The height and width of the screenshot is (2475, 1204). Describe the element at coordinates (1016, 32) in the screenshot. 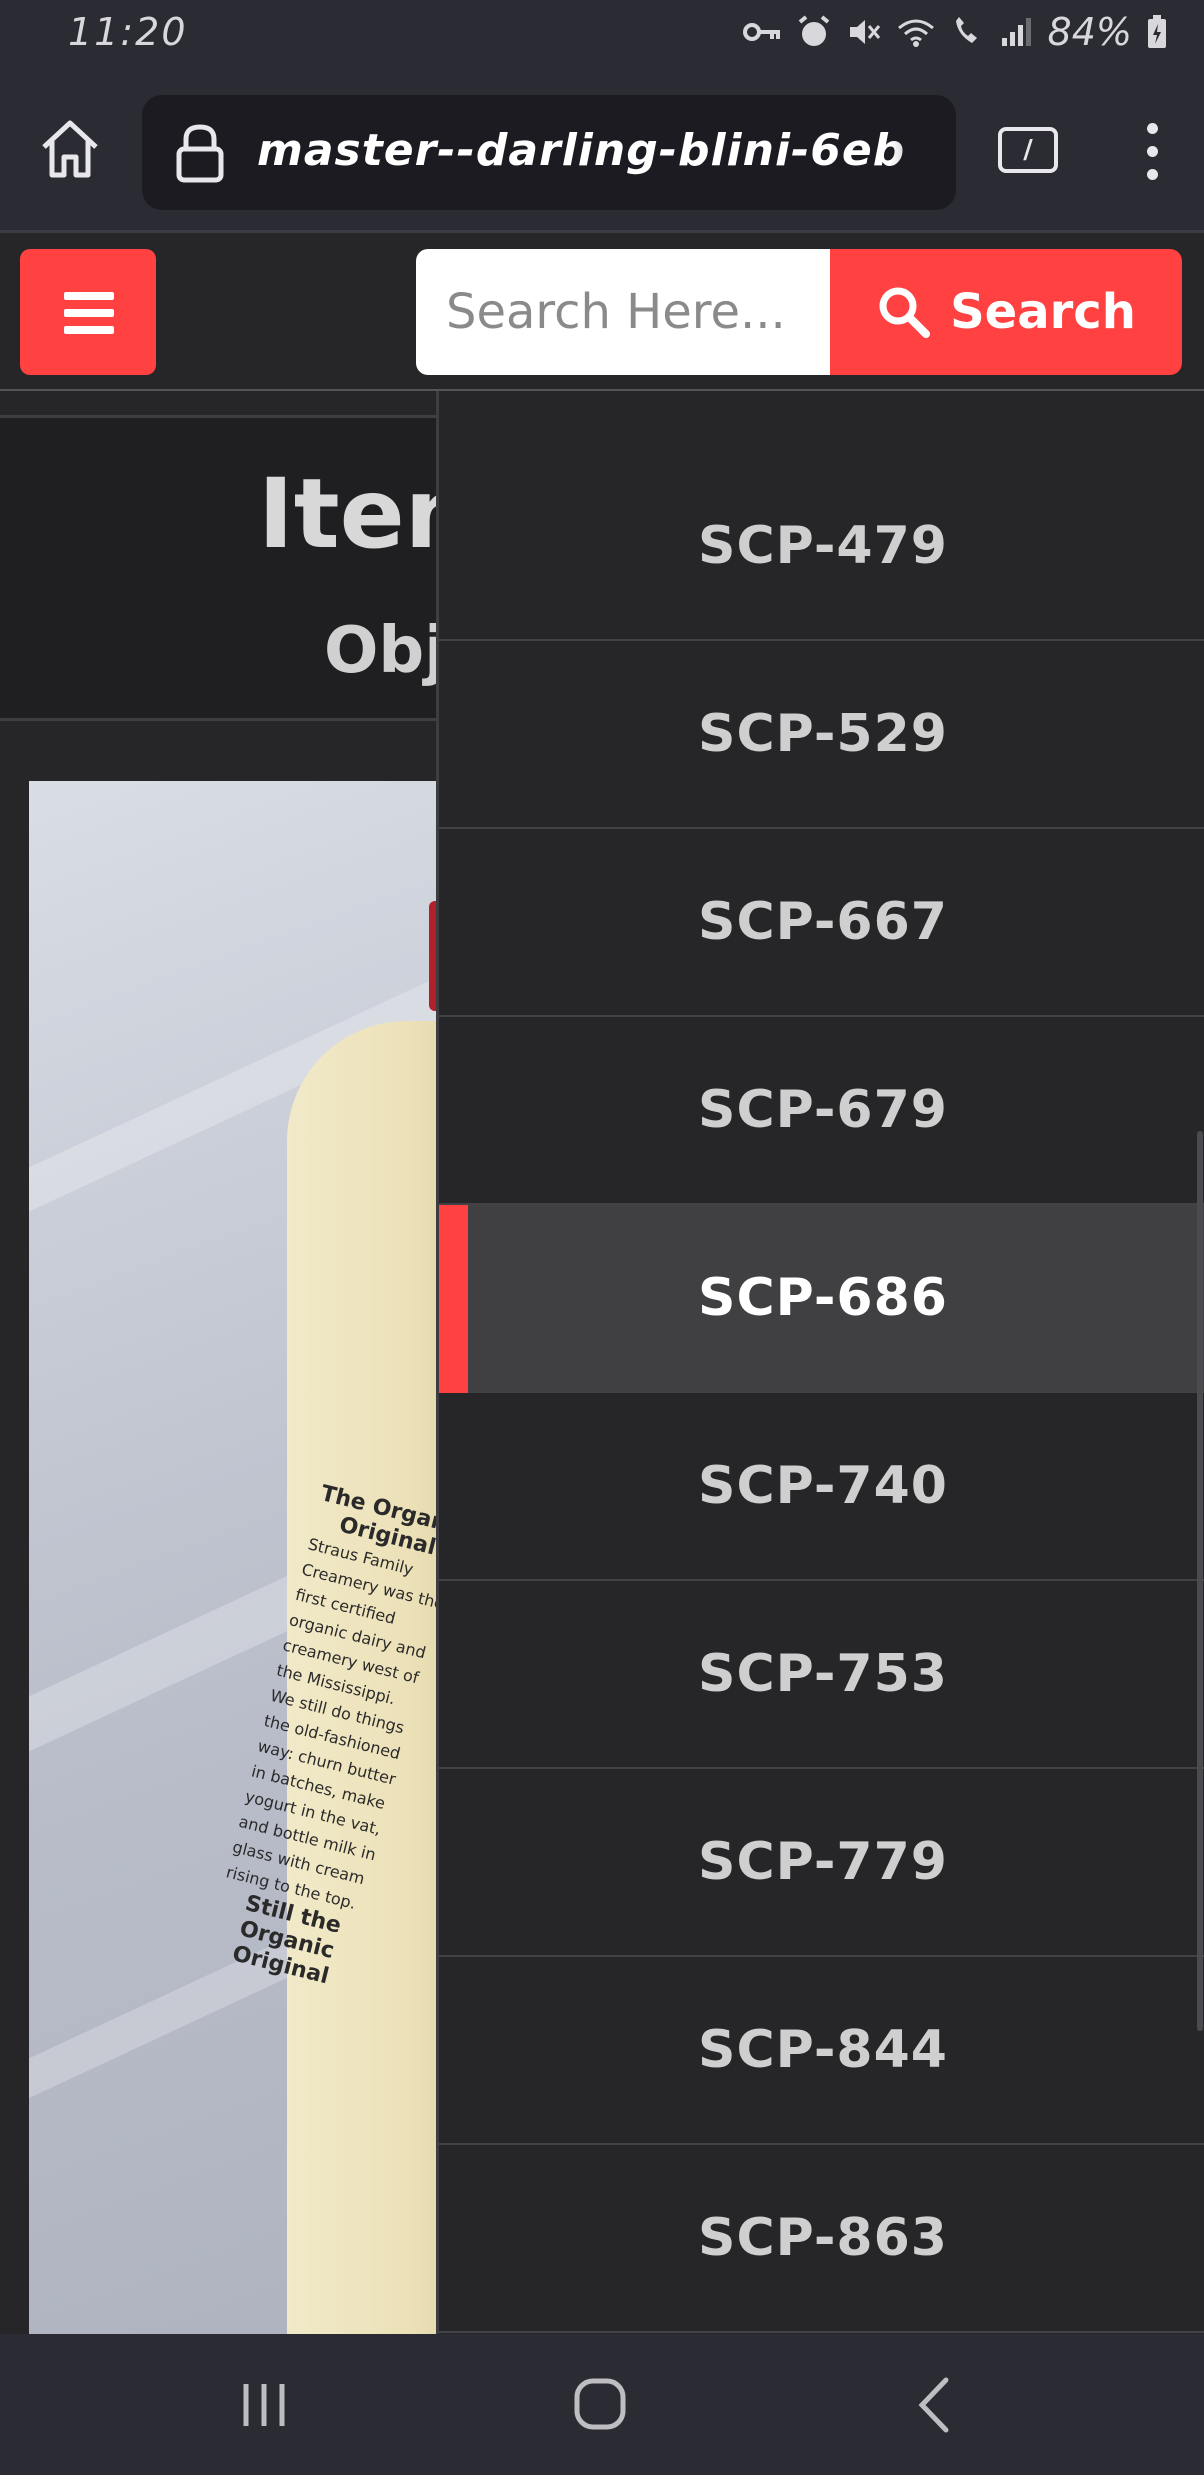

I see `signal-icon` at that location.